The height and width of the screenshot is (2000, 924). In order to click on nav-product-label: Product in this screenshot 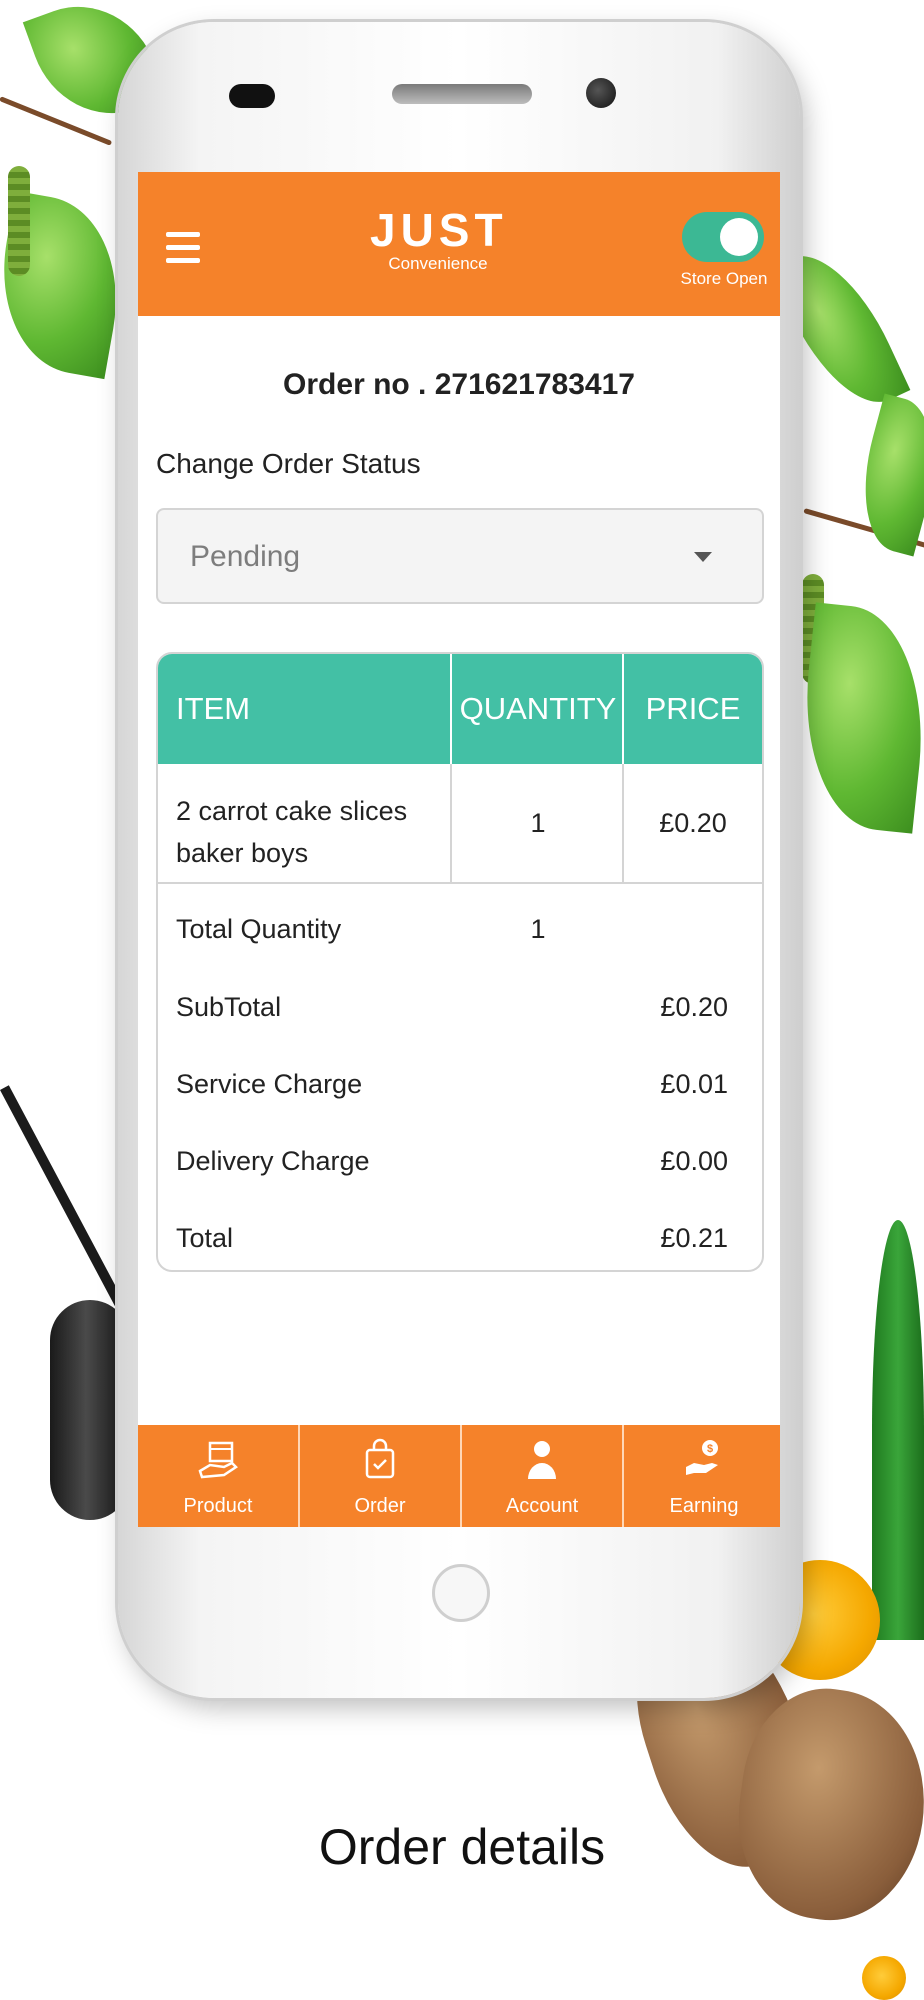, I will do `click(218, 1506)`.